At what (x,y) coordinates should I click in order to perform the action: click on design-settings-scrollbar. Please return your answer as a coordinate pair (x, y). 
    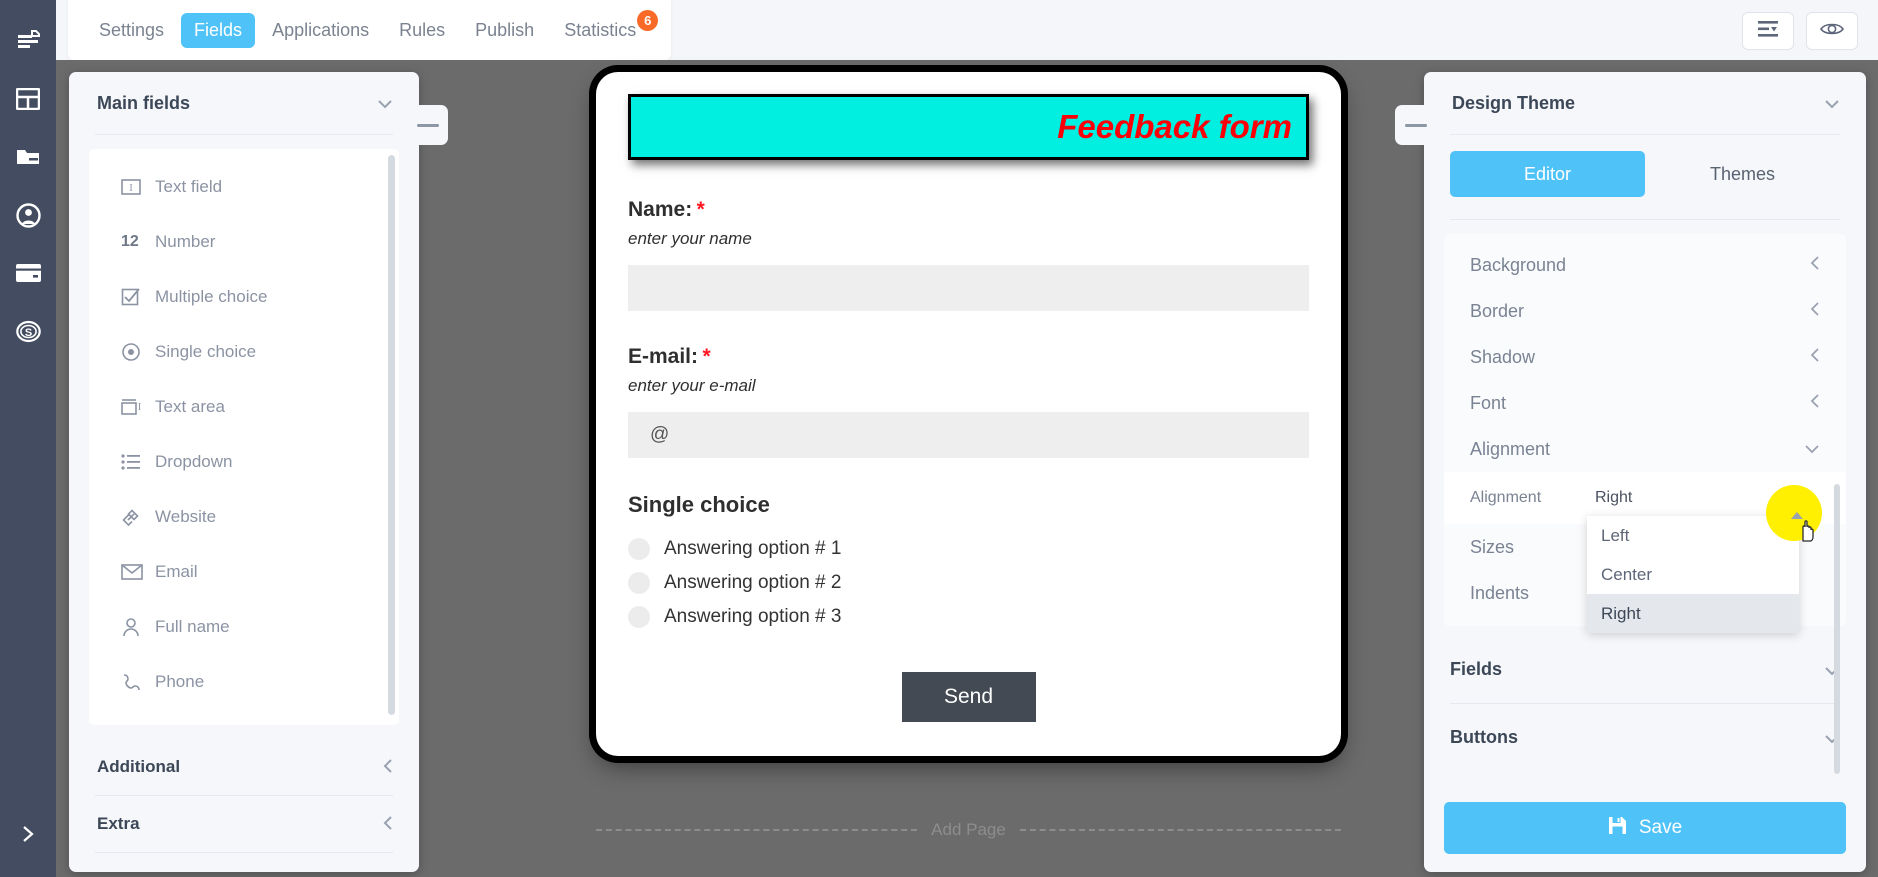
    Looking at the image, I should click on (1837, 629).